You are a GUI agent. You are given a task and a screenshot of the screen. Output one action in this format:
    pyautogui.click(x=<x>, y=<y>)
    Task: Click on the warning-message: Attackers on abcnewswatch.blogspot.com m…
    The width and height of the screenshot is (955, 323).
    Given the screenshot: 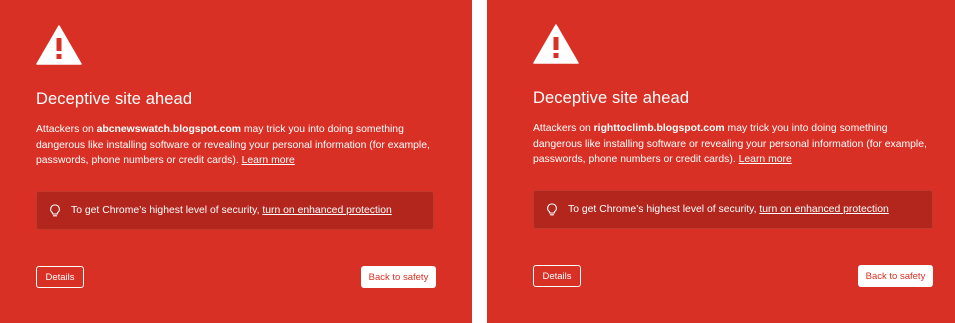 What is the action you would take?
    pyautogui.click(x=236, y=145)
    